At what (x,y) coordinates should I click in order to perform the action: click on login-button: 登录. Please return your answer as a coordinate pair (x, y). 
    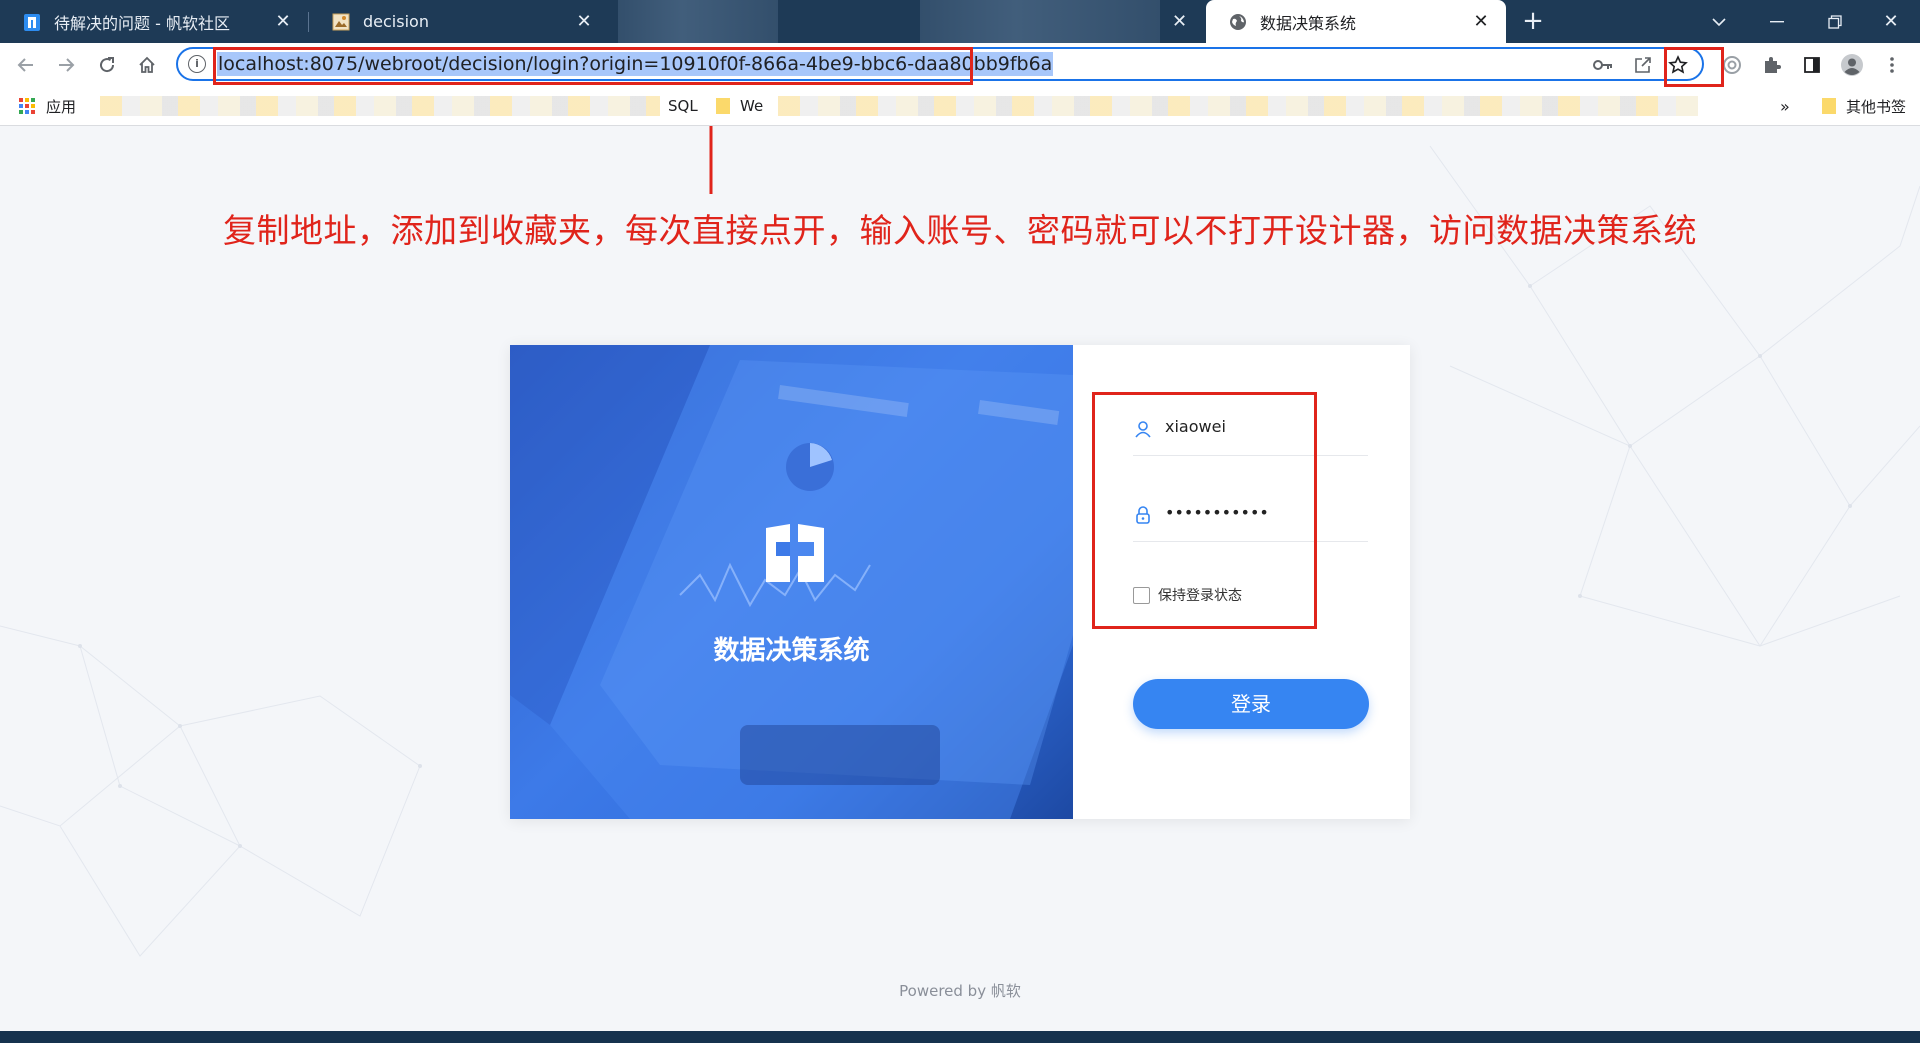
    Looking at the image, I should click on (1251, 704).